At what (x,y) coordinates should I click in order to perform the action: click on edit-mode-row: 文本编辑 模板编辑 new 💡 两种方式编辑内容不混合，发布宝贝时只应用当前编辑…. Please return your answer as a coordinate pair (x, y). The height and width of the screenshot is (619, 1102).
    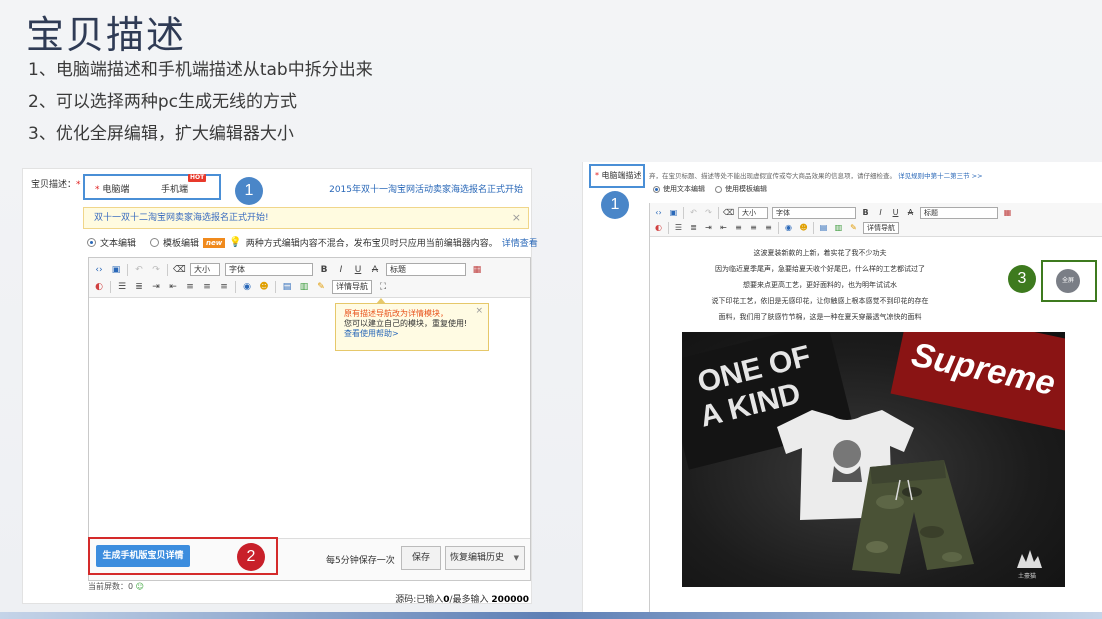
    Looking at the image, I should click on (312, 242).